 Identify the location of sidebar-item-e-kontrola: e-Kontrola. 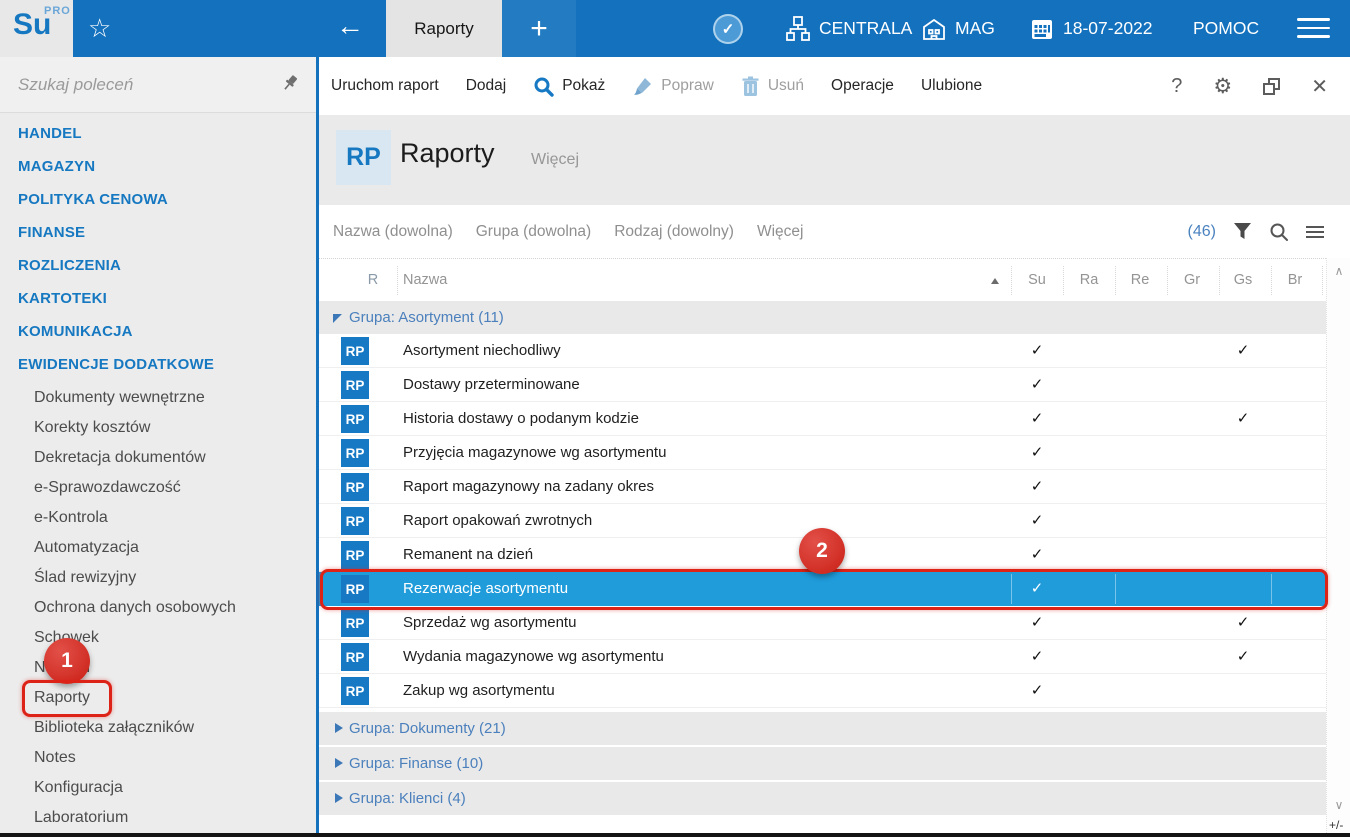
(158, 518).